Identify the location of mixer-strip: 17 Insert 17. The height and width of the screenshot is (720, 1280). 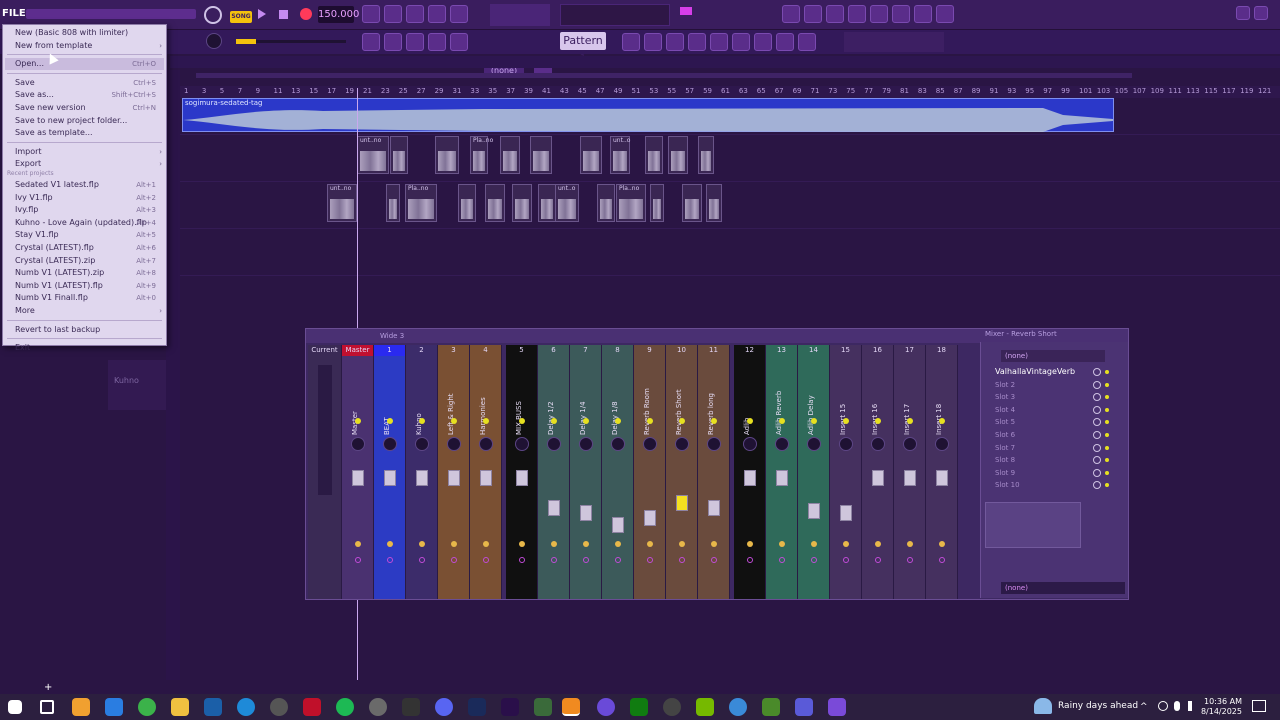
(910, 472).